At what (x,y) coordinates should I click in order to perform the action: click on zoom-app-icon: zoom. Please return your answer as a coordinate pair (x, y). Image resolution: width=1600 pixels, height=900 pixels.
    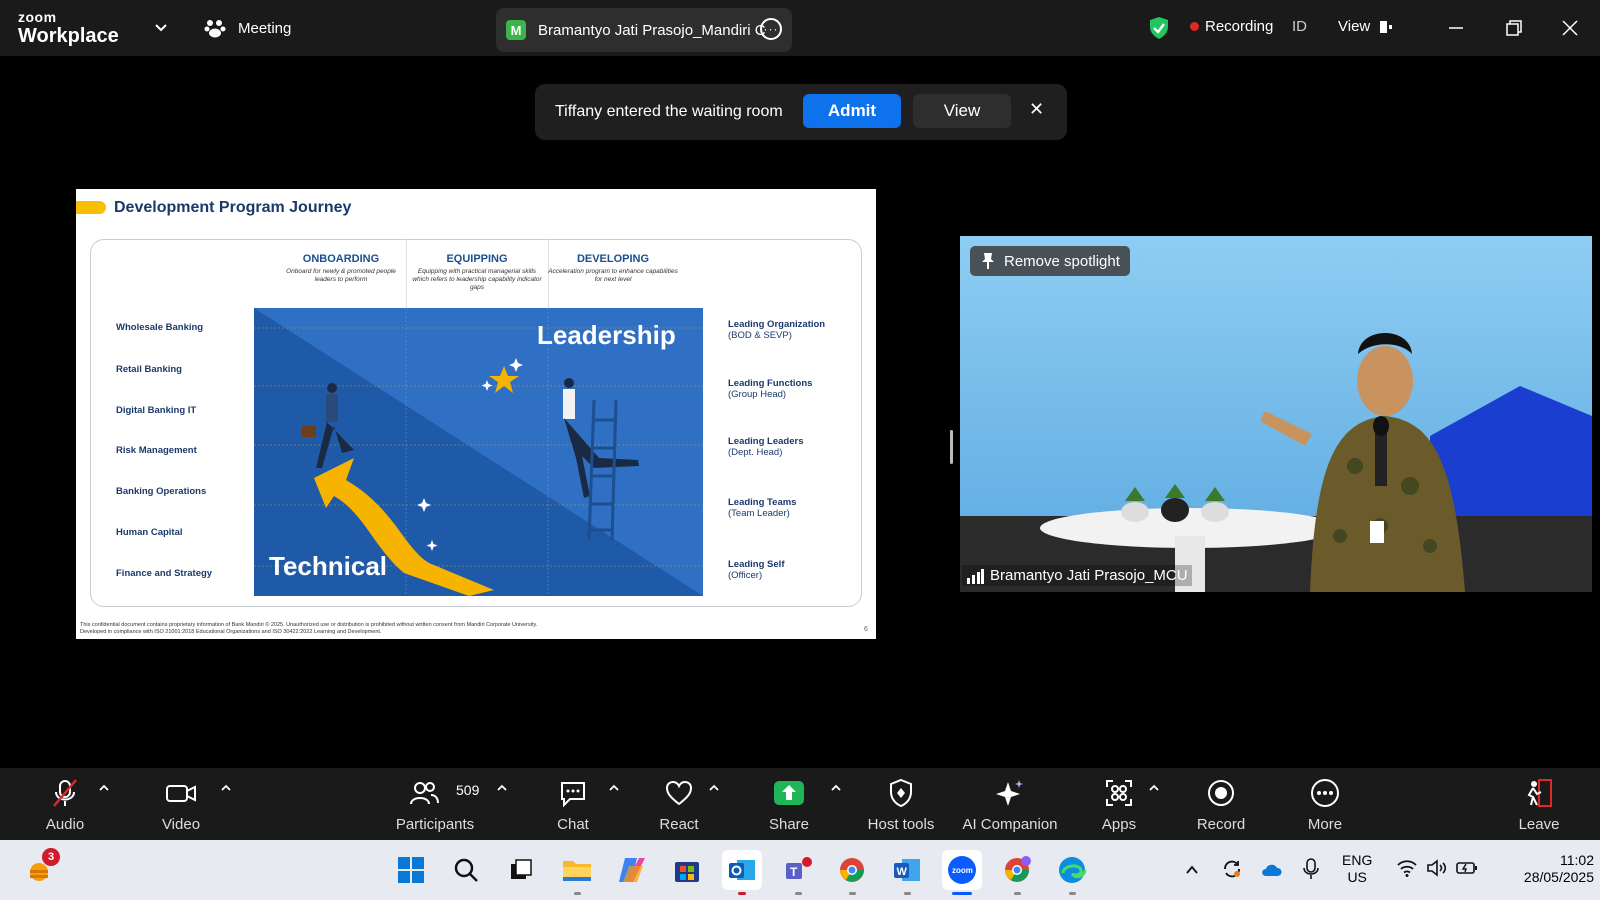
    Looking at the image, I should click on (962, 870).